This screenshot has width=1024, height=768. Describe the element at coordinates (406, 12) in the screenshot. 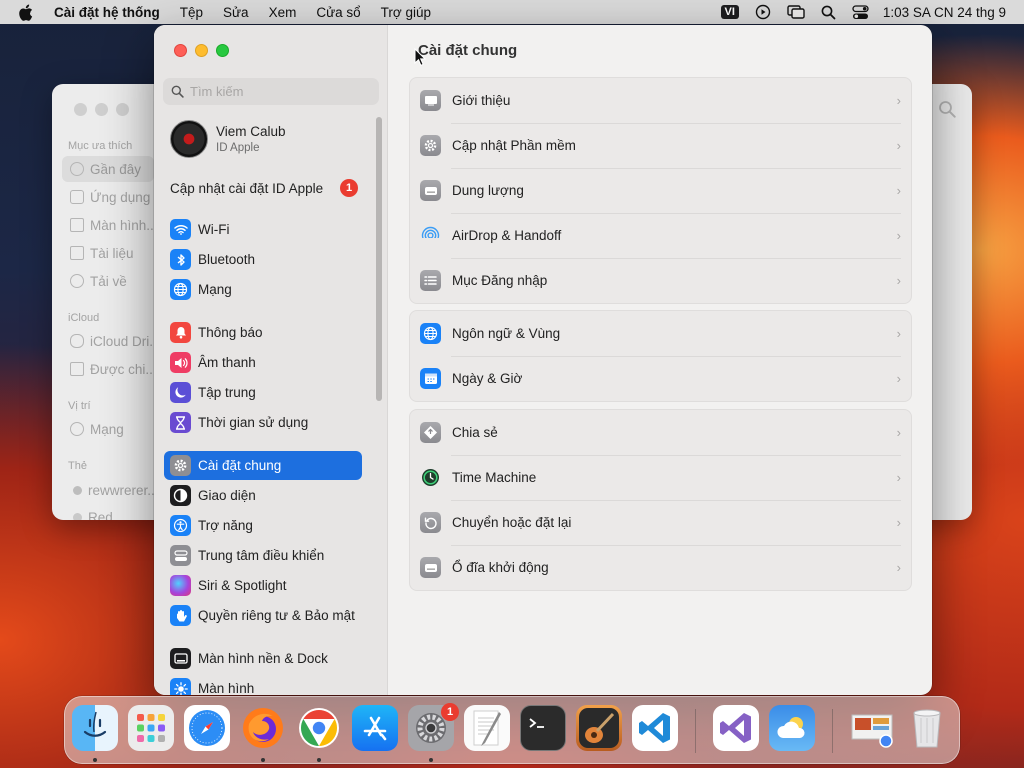

I see `menu-help: Trợ giúp` at that location.